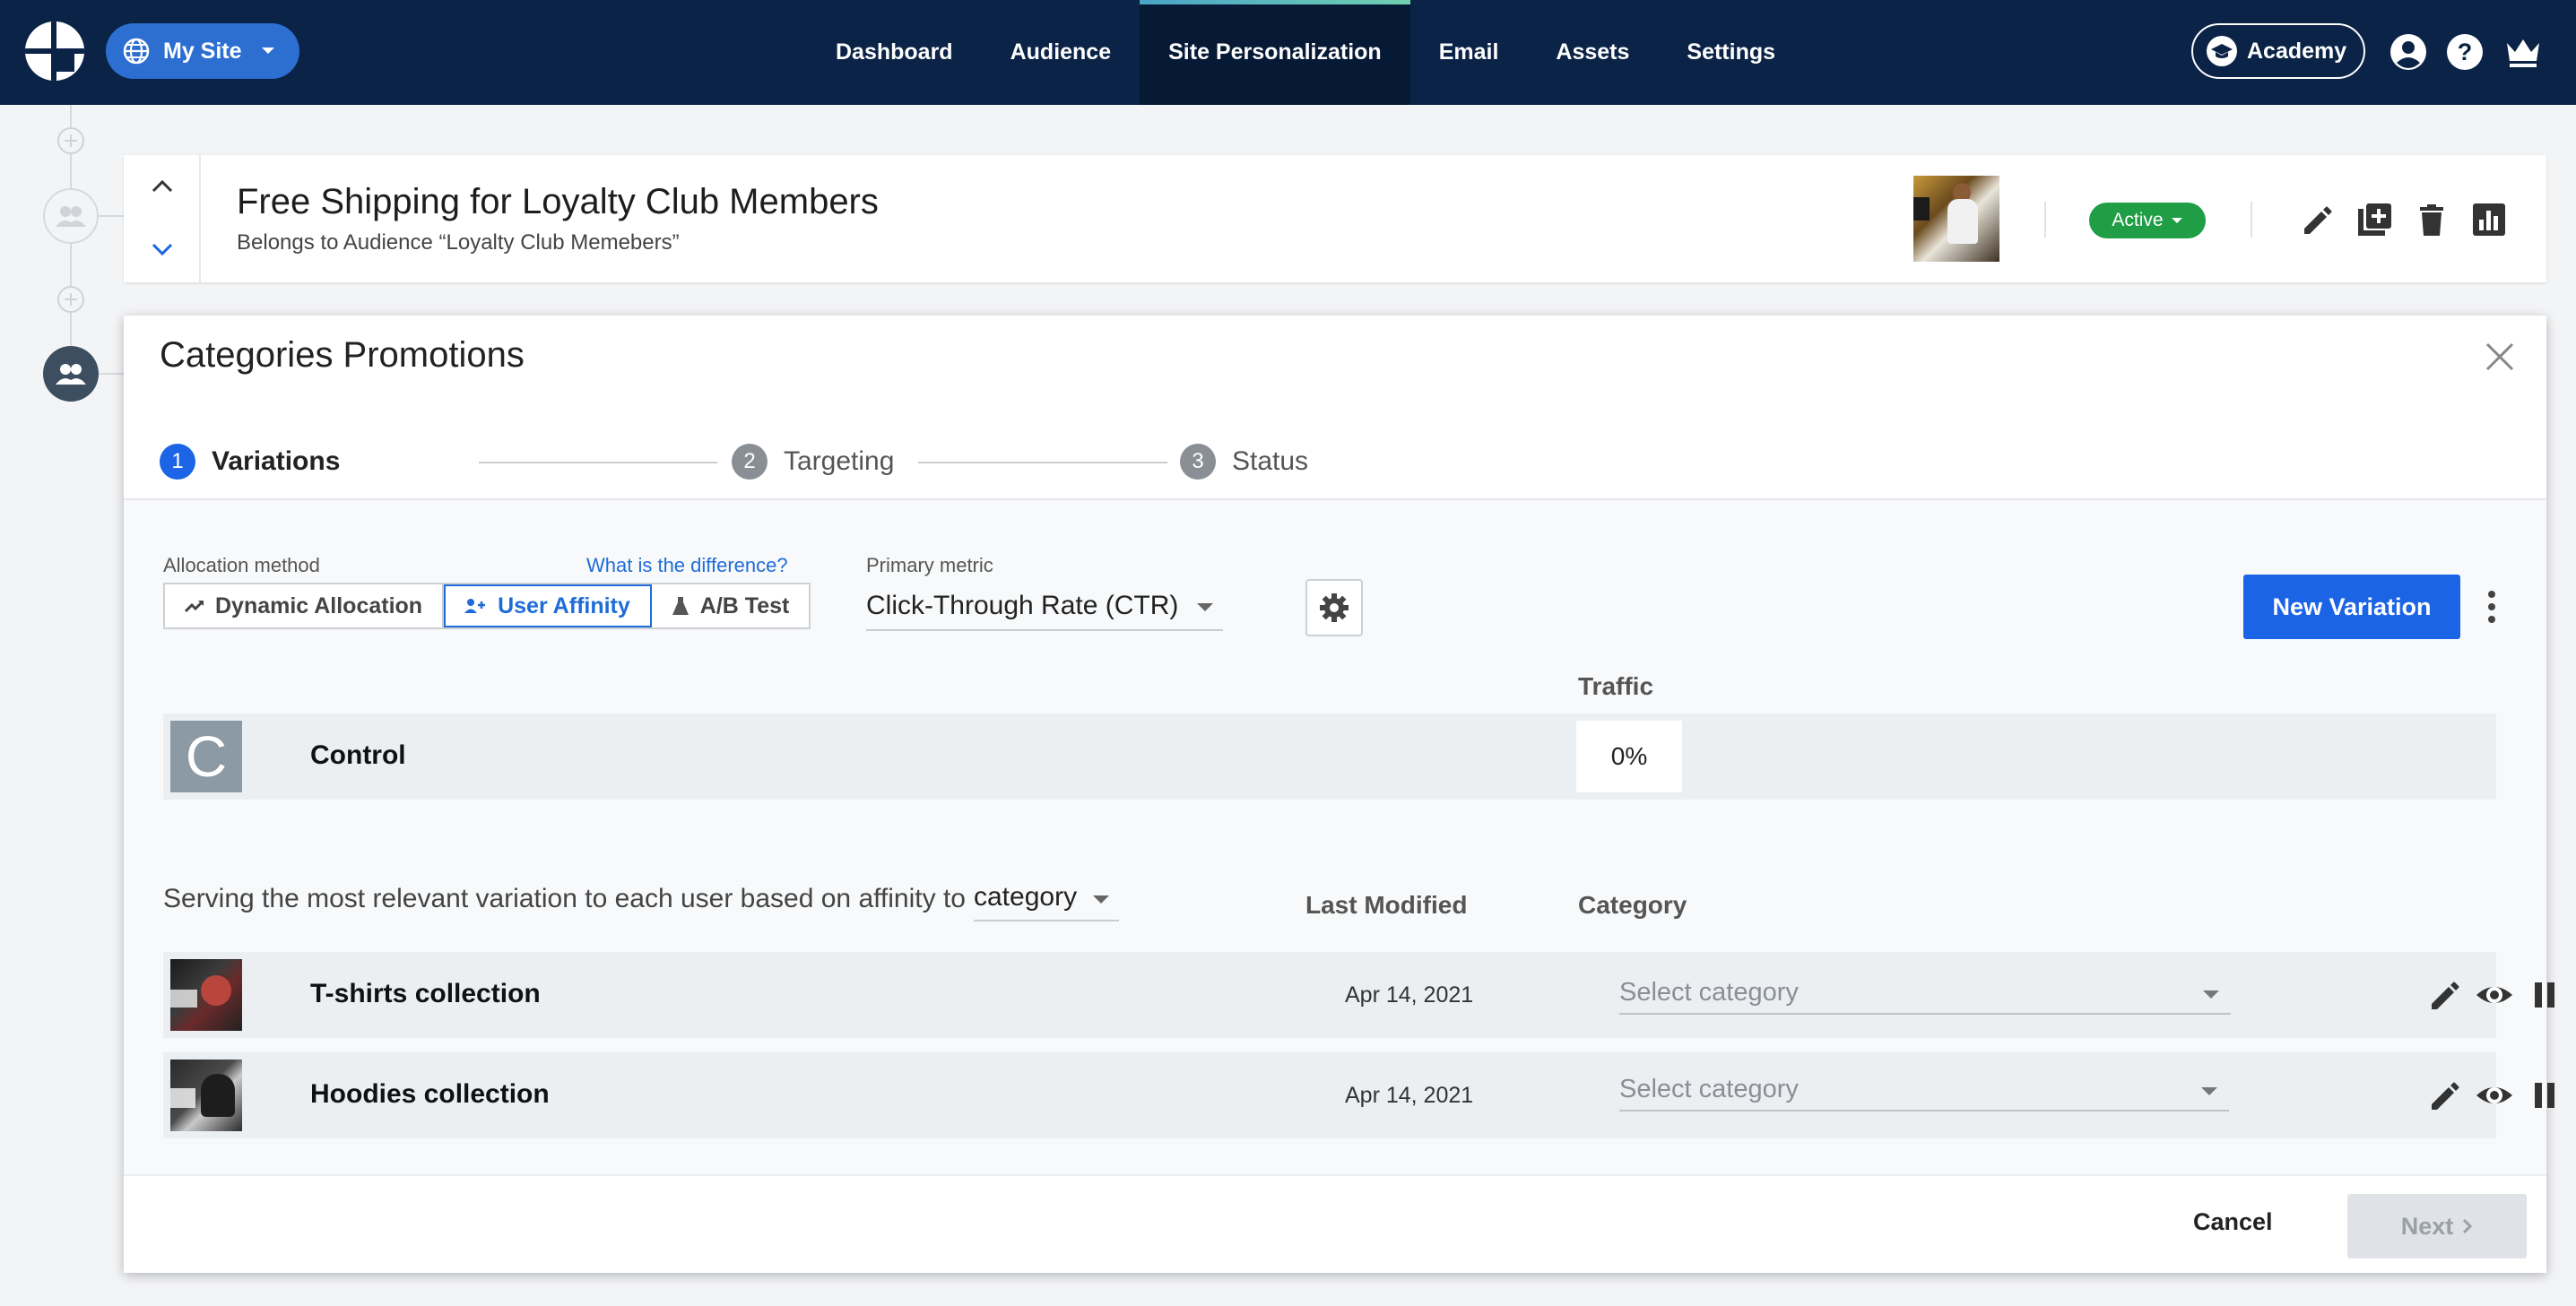  I want to click on nav-audience: Audience, so click(1061, 52).